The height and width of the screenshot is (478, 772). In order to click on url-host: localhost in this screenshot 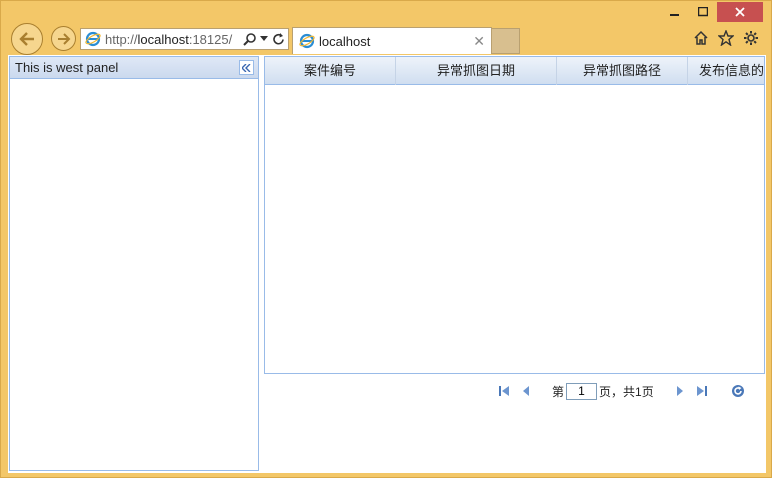, I will do `click(163, 39)`.